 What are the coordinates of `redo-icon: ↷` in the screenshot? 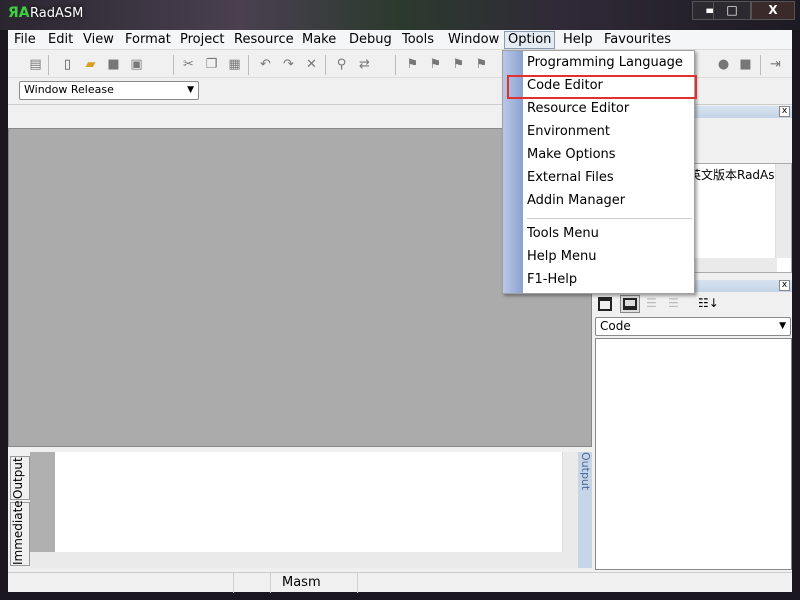 It's located at (288, 64).